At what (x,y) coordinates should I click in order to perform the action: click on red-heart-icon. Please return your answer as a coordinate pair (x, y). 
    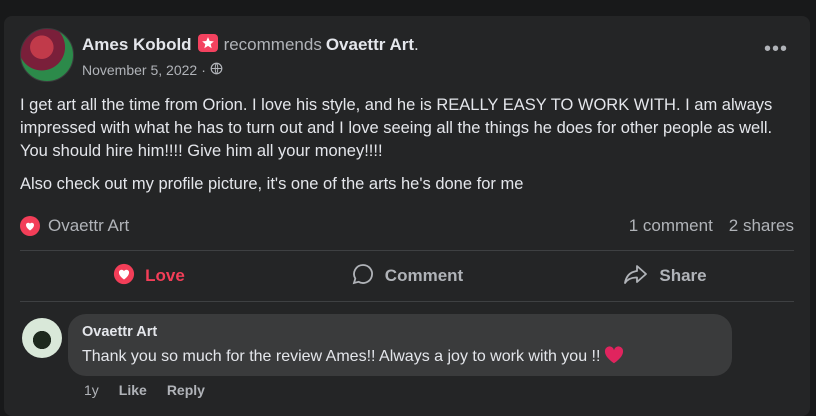
    Looking at the image, I should click on (614, 355).